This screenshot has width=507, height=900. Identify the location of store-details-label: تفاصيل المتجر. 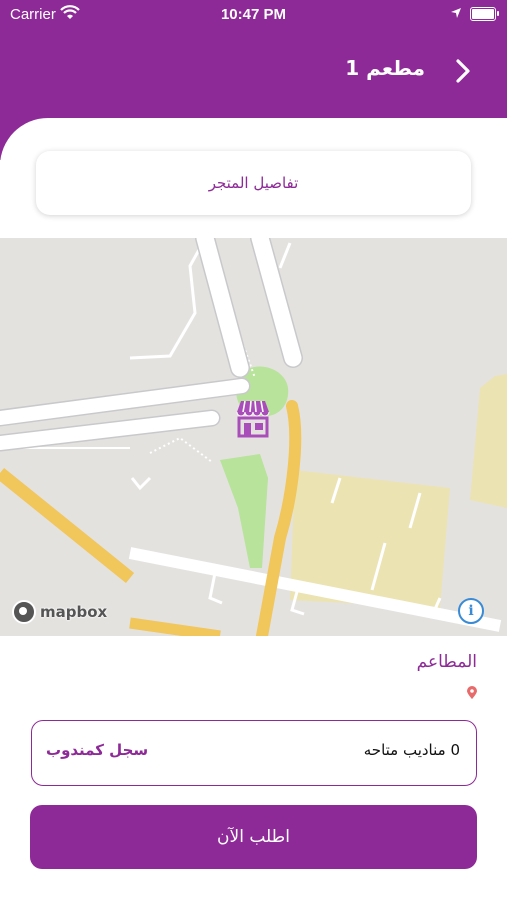
(253, 183).